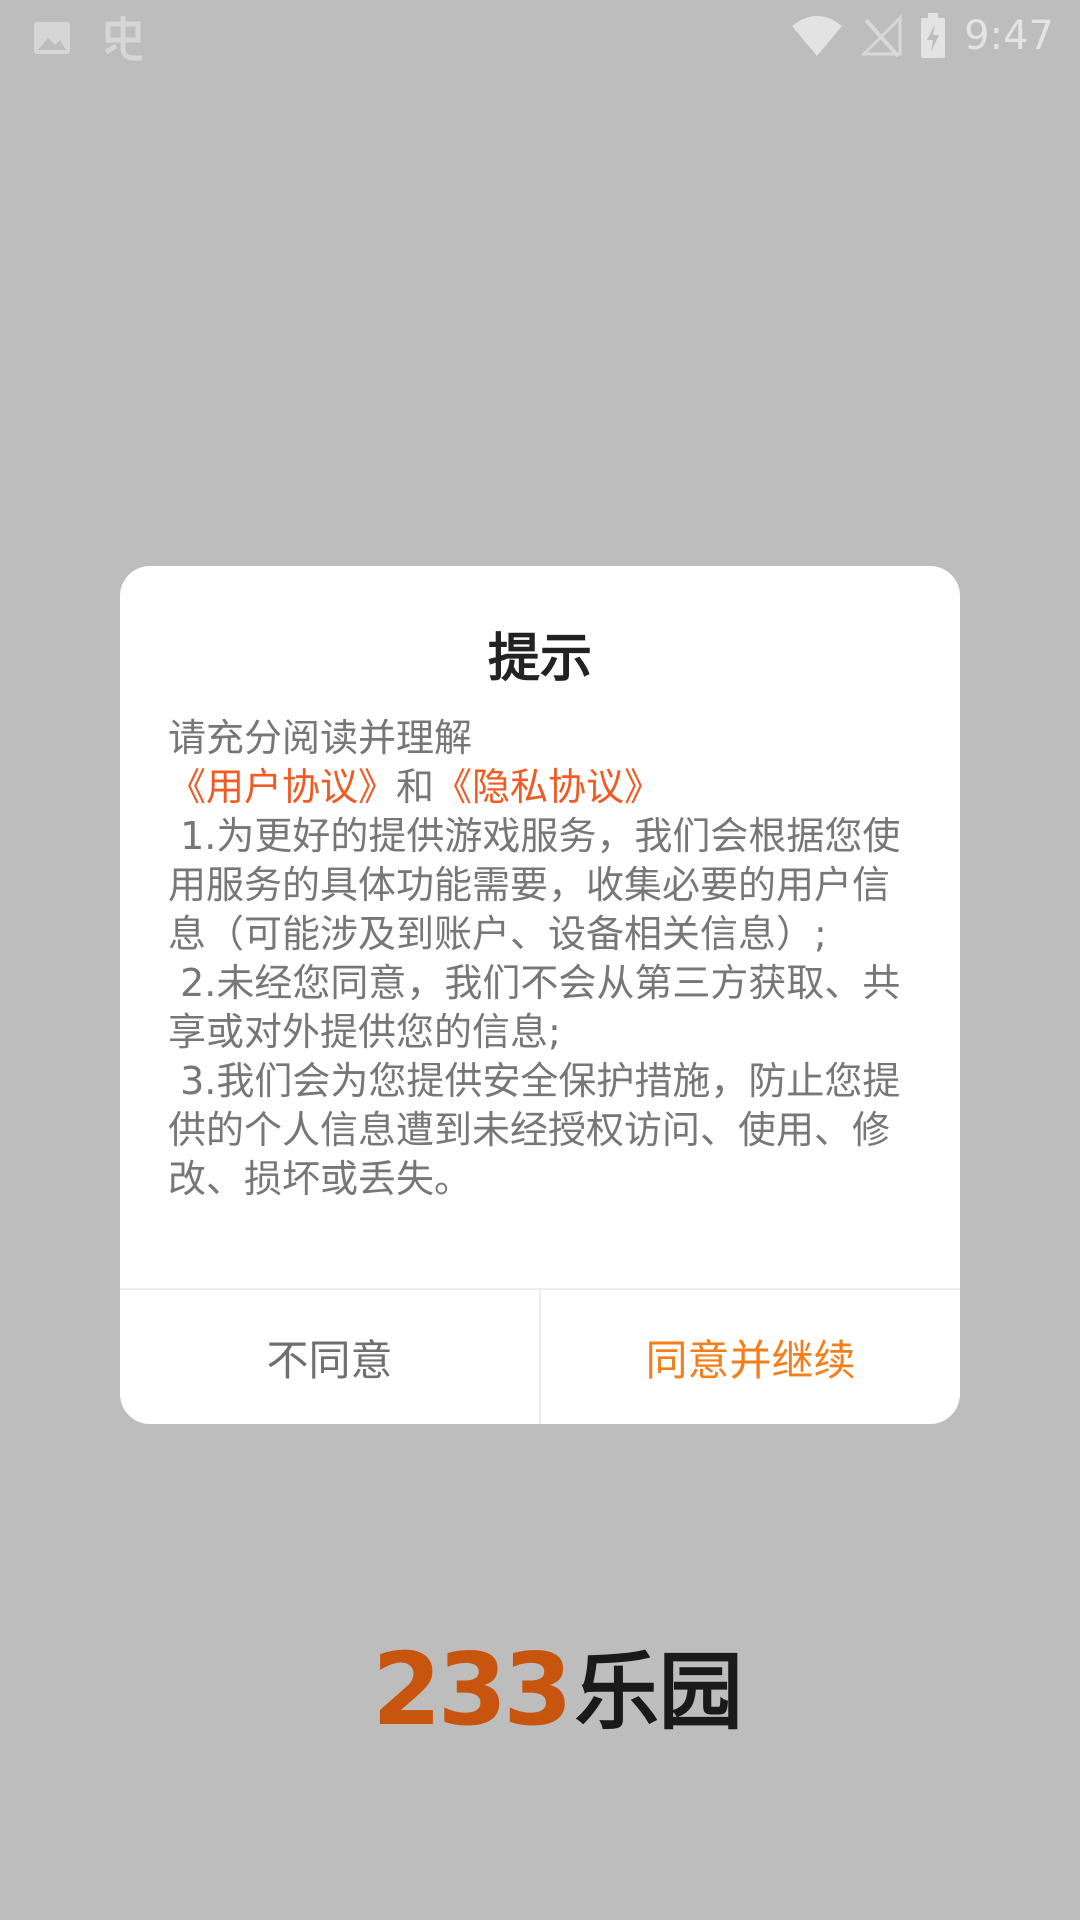 Image resolution: width=1080 pixels, height=1920 pixels. I want to click on user-agreement-link: 《用户协议》, so click(282, 787).